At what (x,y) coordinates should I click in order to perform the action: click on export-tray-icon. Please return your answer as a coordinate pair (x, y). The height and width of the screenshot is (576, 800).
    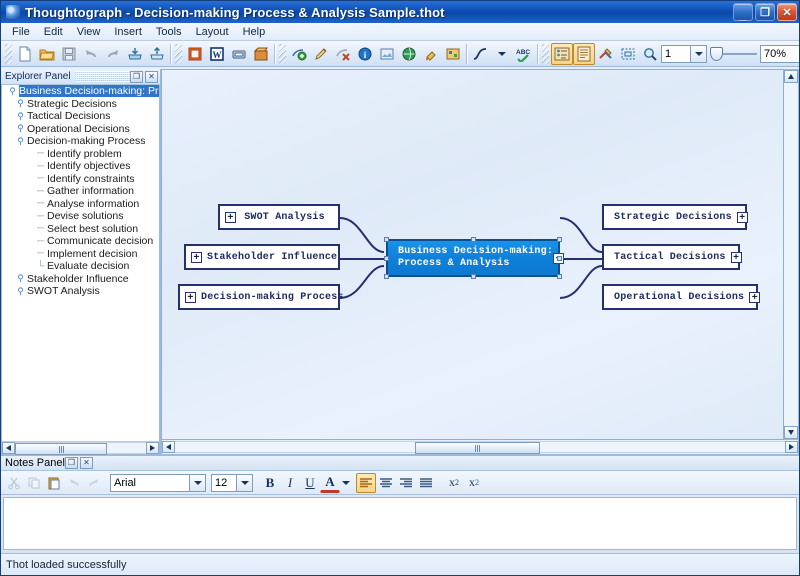
    Looking at the image, I should click on (157, 54).